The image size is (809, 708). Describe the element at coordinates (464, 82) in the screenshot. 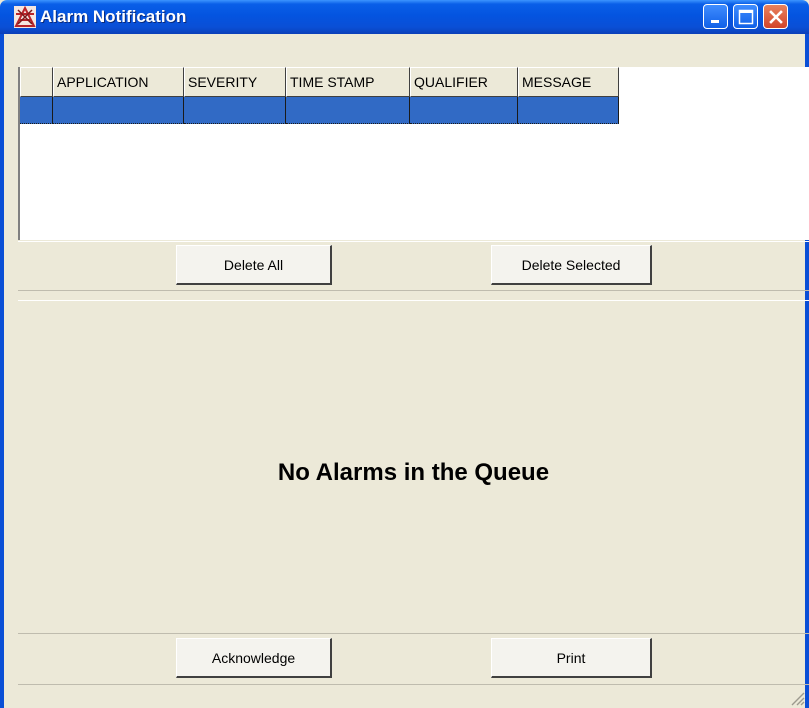

I see `column-header-qualifier: QUALIFIER` at that location.